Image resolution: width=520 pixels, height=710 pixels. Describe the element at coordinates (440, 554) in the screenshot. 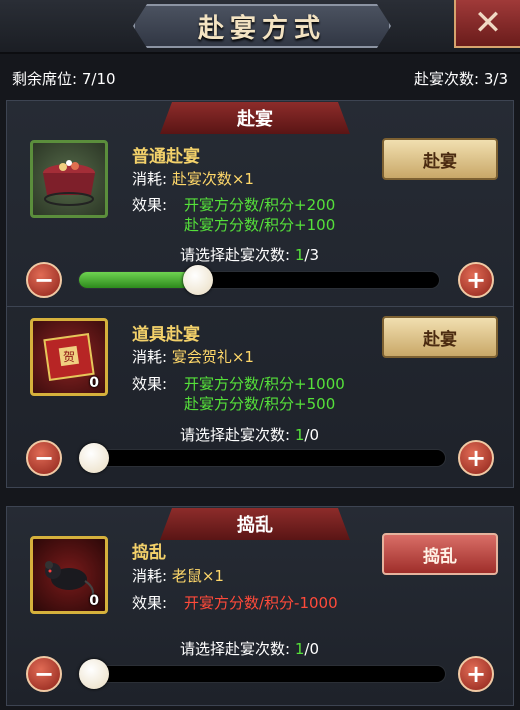

I see `disrupt-button: 捣乱` at that location.